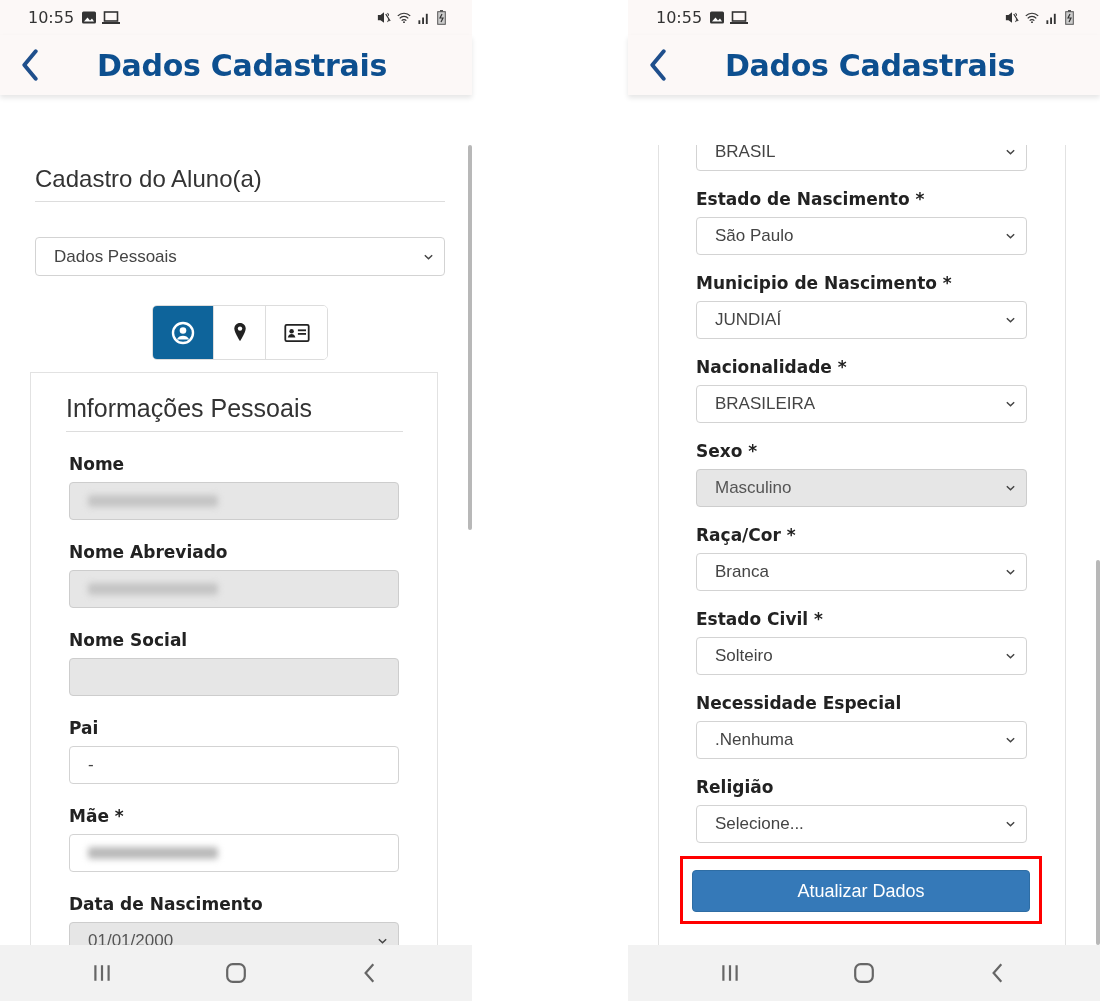 The height and width of the screenshot is (1001, 1100). I want to click on field-label: Nacionalidade *, so click(772, 367).